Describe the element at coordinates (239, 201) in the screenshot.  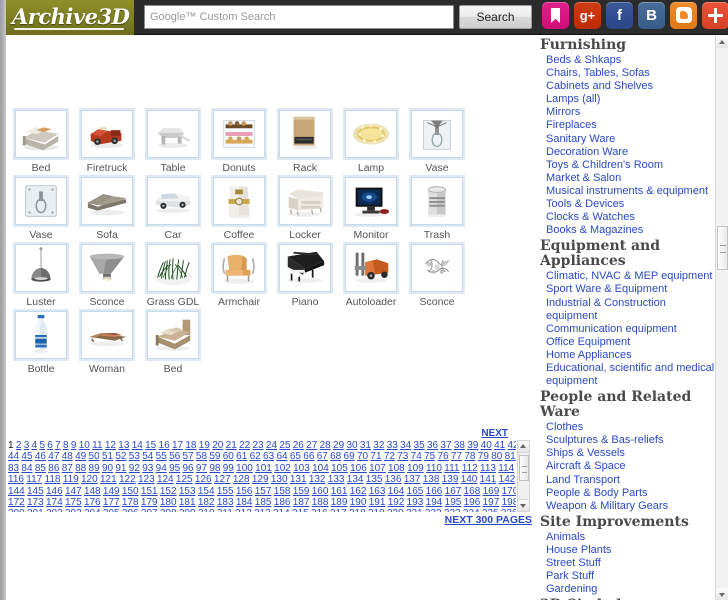
I see `model-thumbnail-coffee` at that location.